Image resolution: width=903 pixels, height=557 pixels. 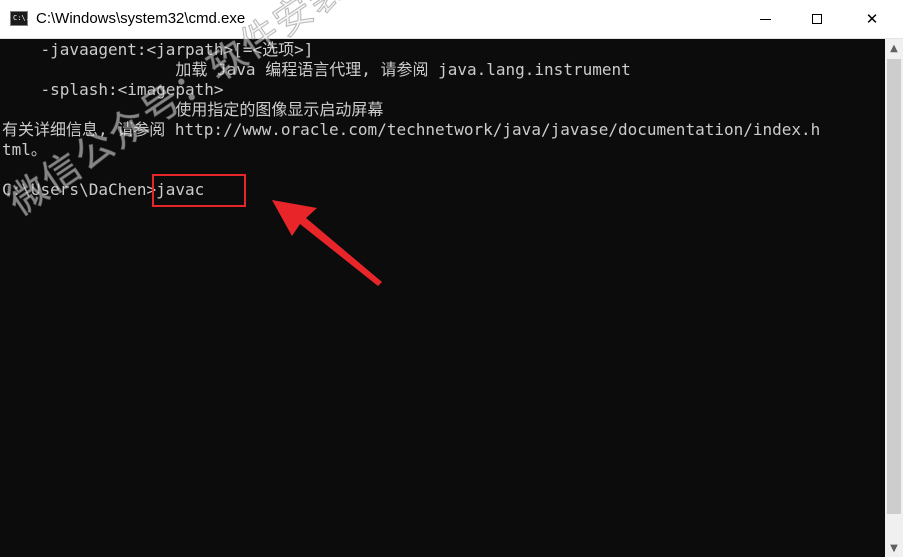 I want to click on arrow-shape, so click(x=327, y=243).